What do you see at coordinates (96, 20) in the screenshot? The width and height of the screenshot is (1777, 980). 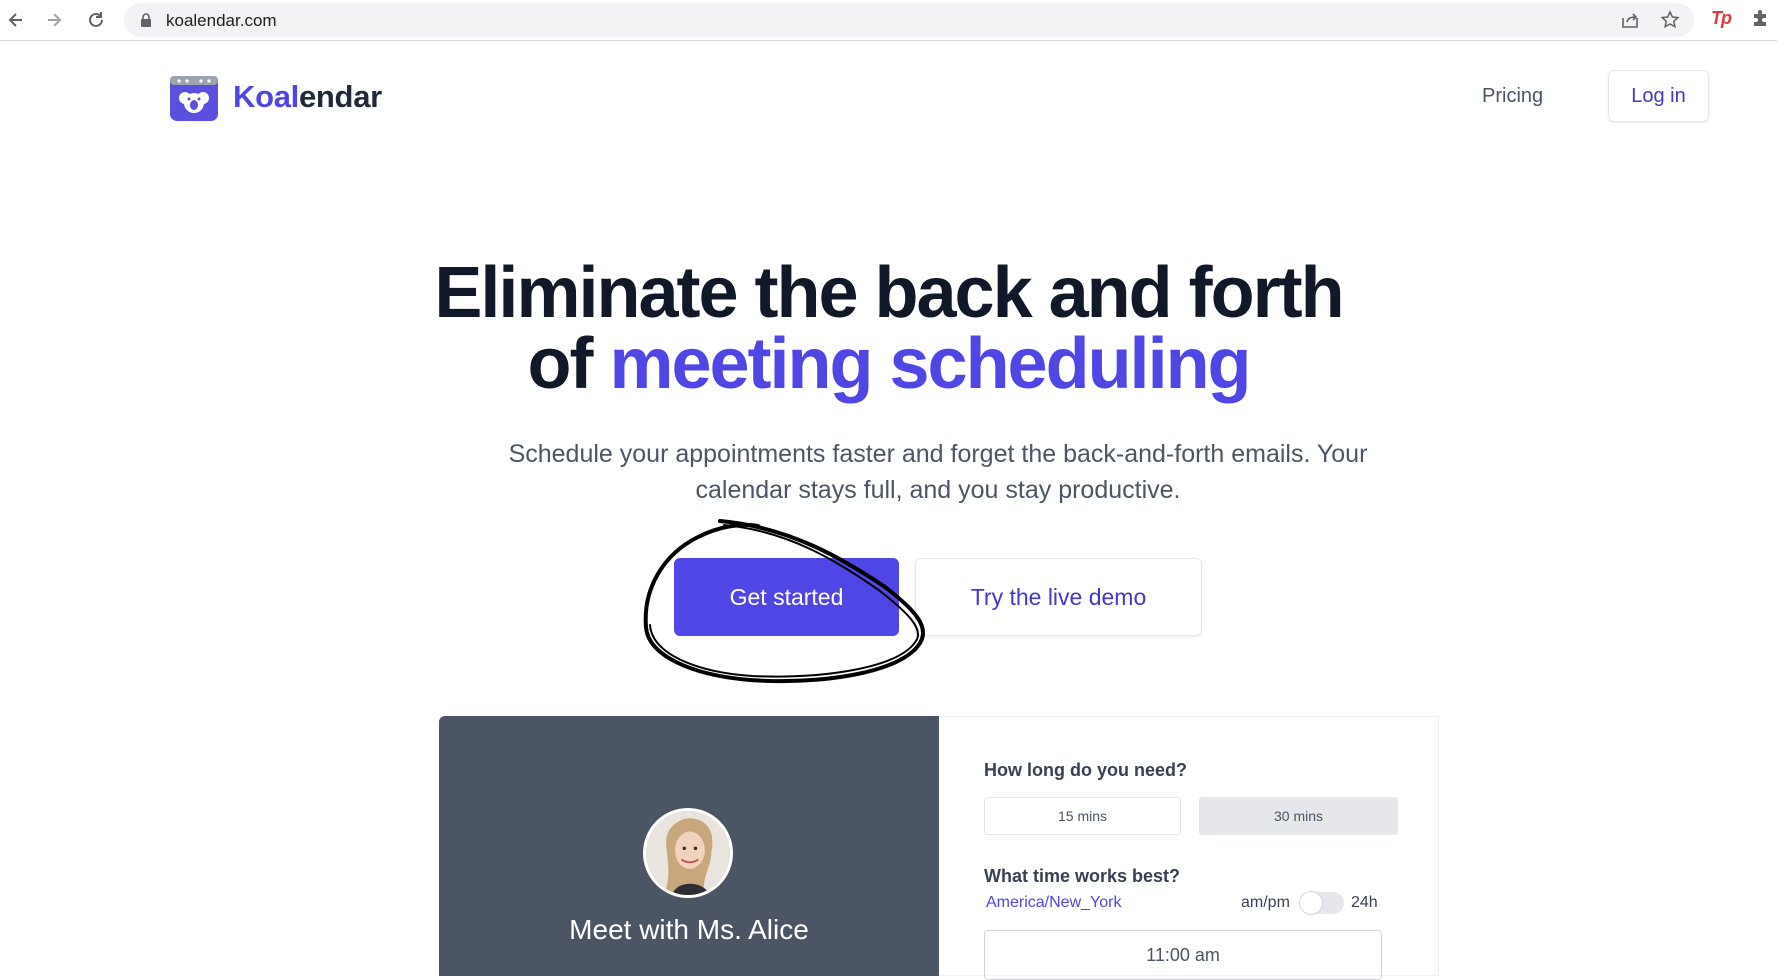 I see `reload-icon` at bounding box center [96, 20].